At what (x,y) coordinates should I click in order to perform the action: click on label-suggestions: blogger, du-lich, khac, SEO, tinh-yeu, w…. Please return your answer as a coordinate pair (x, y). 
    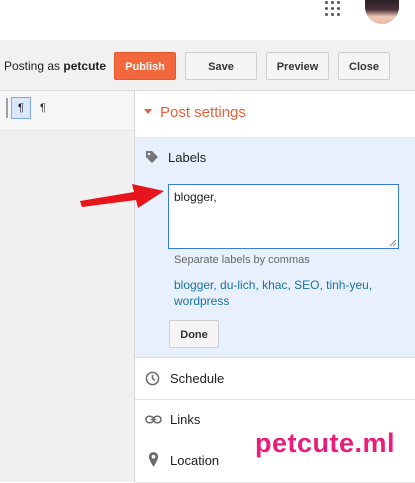
    Looking at the image, I should click on (273, 293).